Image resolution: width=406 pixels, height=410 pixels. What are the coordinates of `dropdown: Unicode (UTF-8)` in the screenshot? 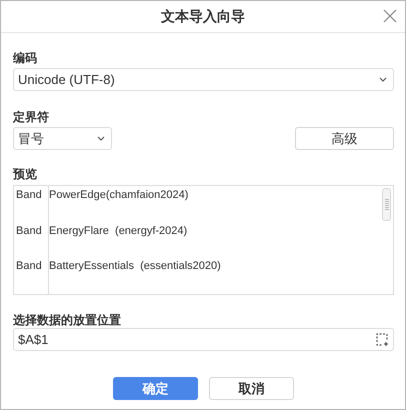 It's located at (203, 79).